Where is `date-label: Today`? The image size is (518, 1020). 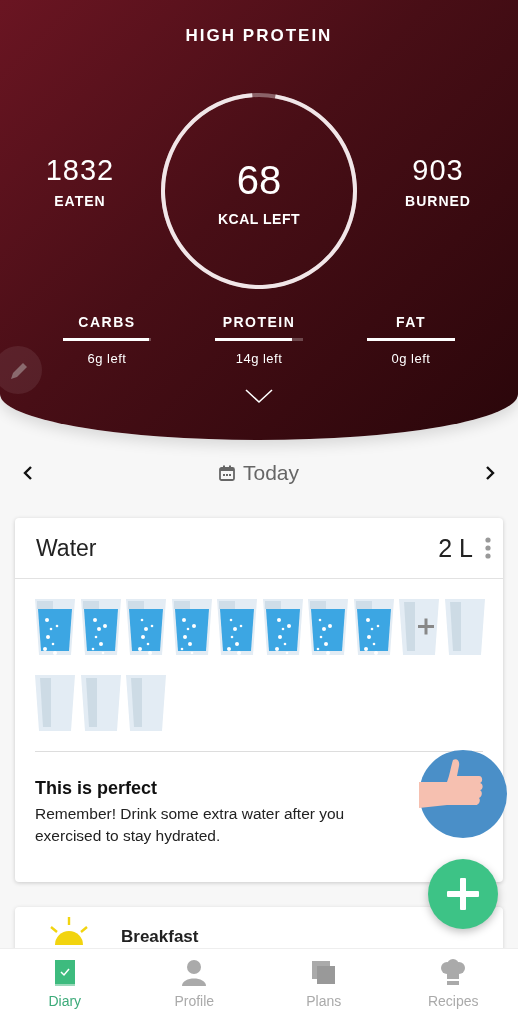
date-label: Today is located at coordinates (270, 473).